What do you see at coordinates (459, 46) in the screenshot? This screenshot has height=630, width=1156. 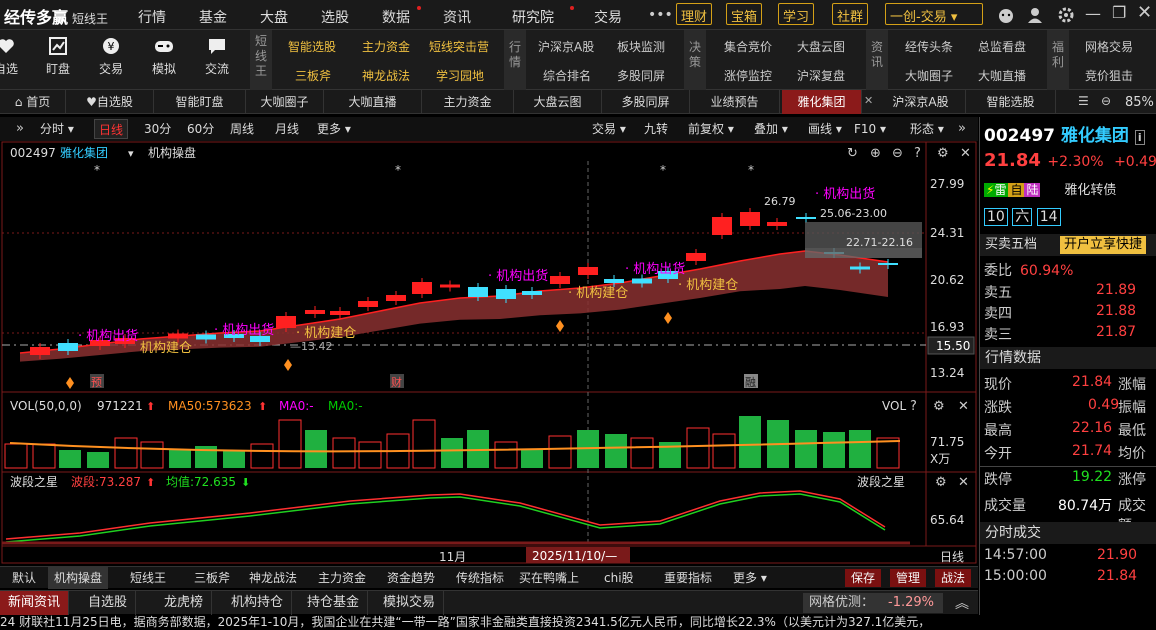 I see `tool-short-camp: 短线突击营` at bounding box center [459, 46].